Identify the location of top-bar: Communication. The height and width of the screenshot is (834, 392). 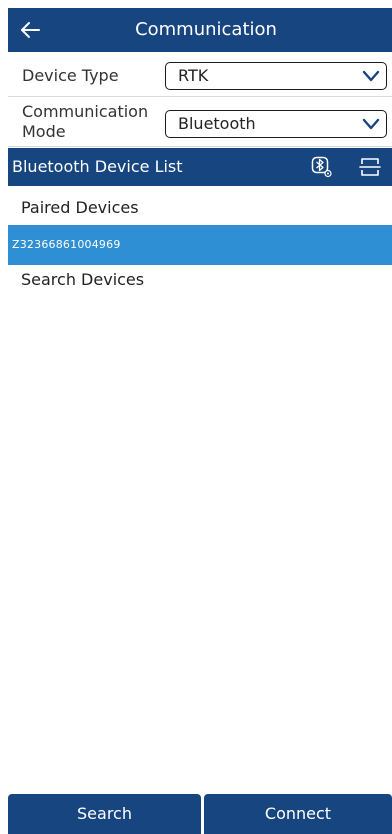
(200, 30).